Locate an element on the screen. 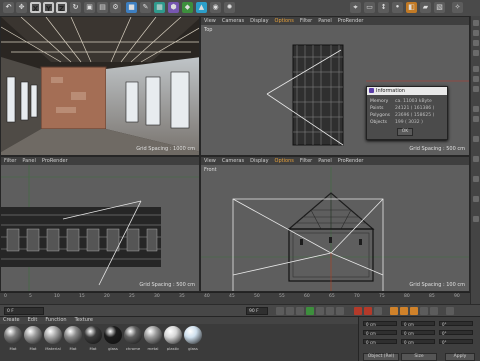  timeline-tick-label: 50 is located at coordinates (257, 296).